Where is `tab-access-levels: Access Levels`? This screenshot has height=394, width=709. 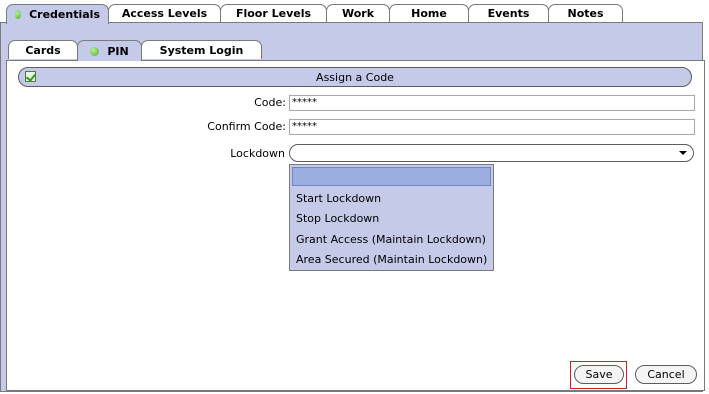 tab-access-levels: Access Levels is located at coordinates (164, 13).